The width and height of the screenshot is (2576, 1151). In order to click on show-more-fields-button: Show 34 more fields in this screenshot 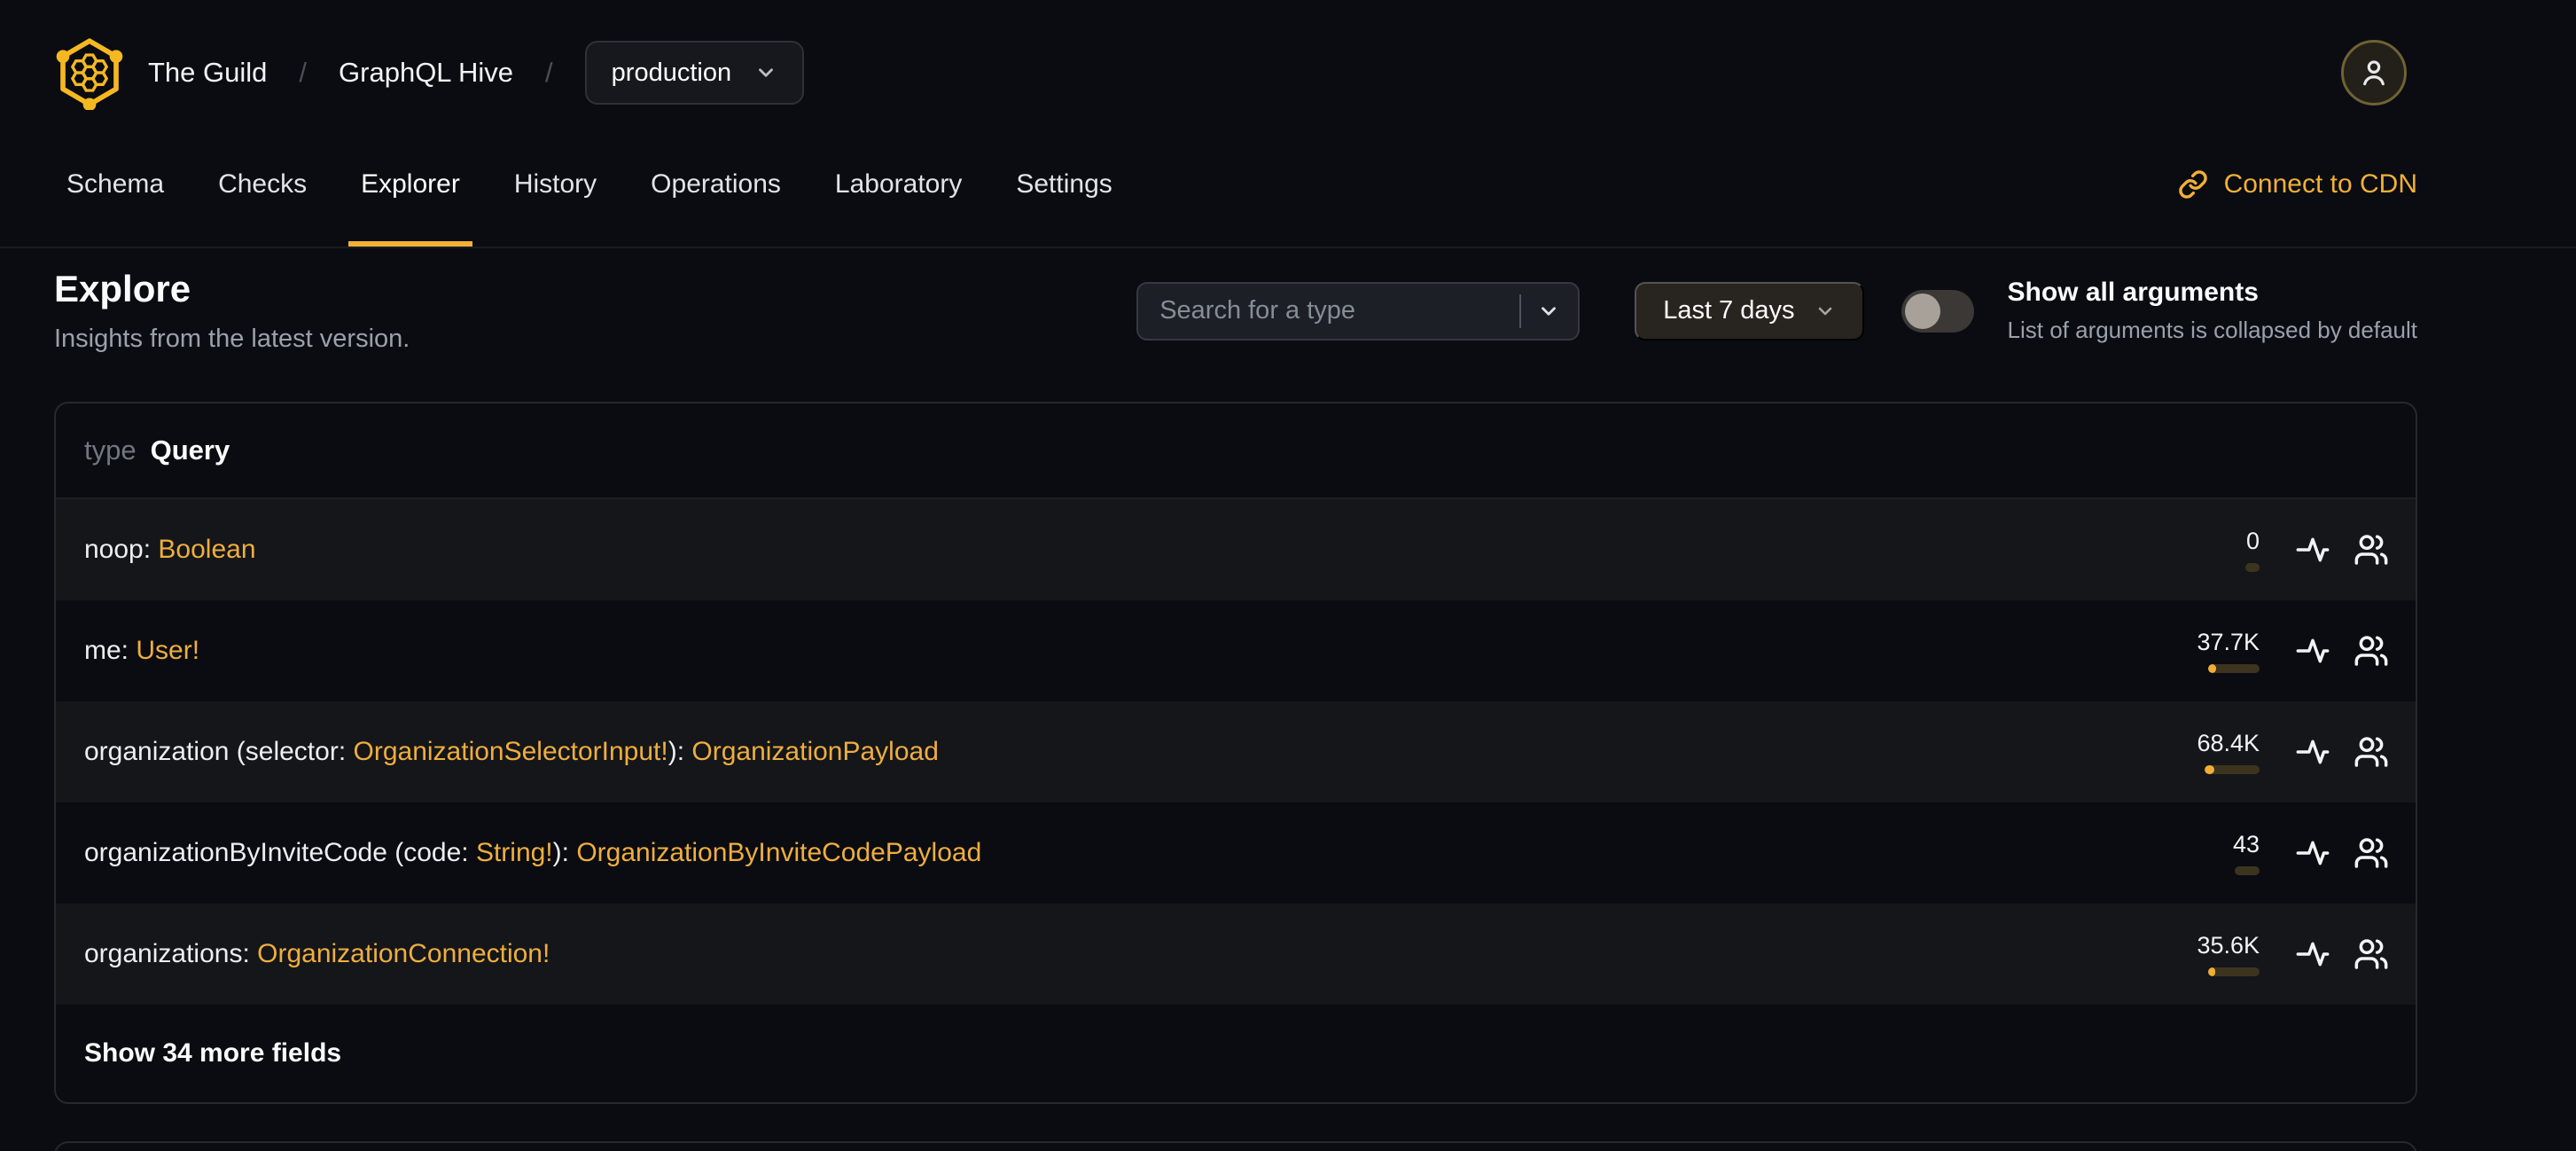, I will do `click(1236, 1053)`.